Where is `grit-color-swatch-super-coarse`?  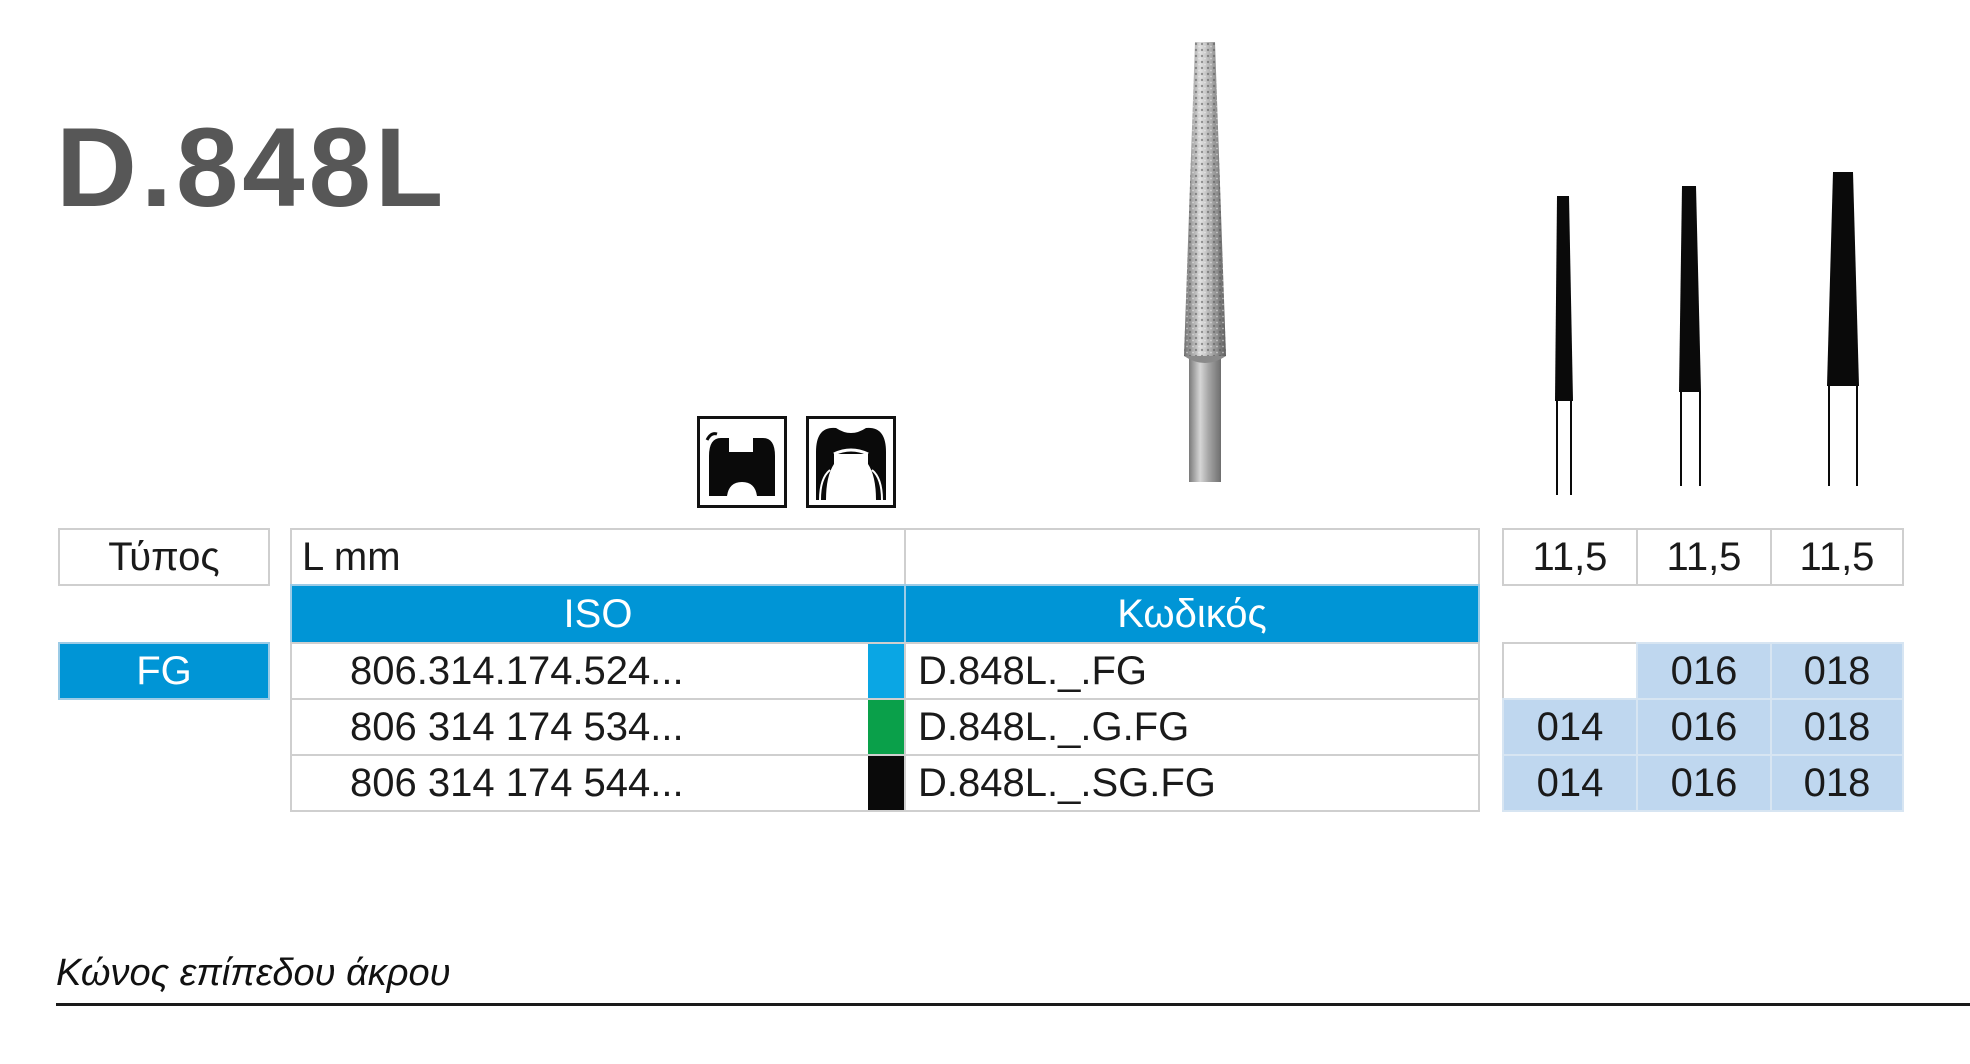
grit-color-swatch-super-coarse is located at coordinates (886, 783).